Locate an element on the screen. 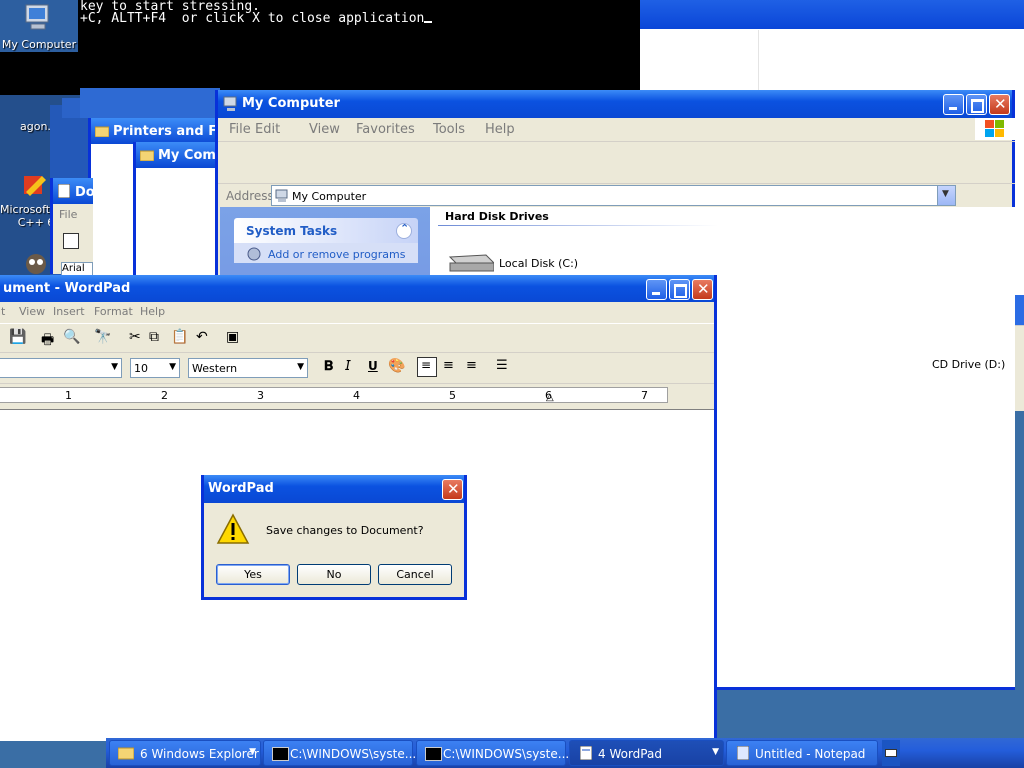  menu-favorites: Favorites is located at coordinates (385, 129).